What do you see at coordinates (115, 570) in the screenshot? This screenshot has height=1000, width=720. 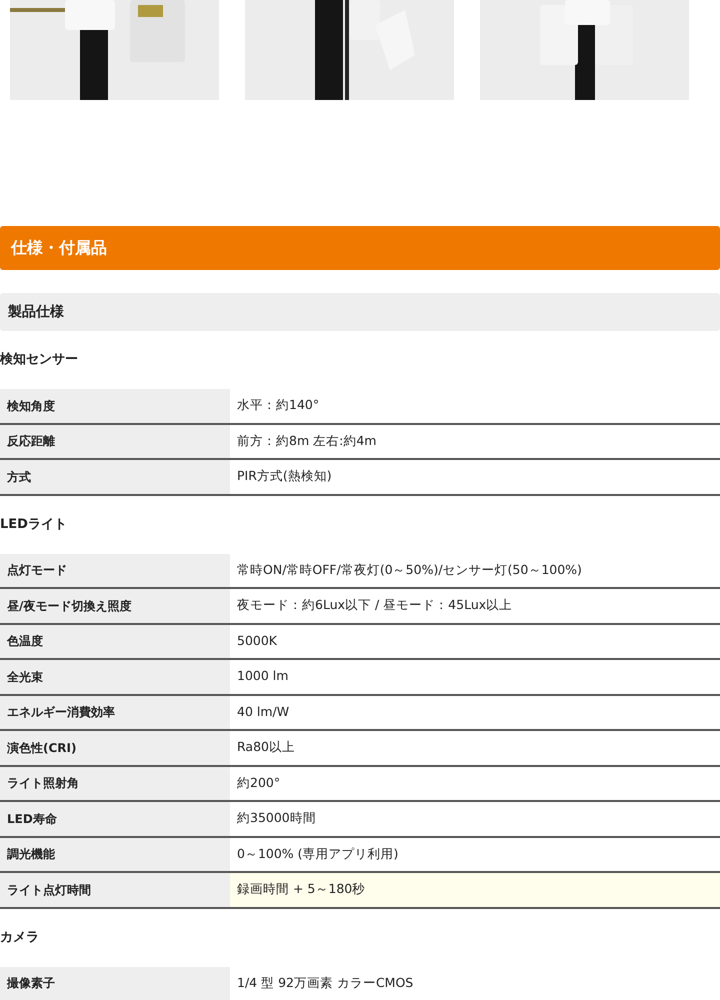 I see `spec-label: 点灯モード` at bounding box center [115, 570].